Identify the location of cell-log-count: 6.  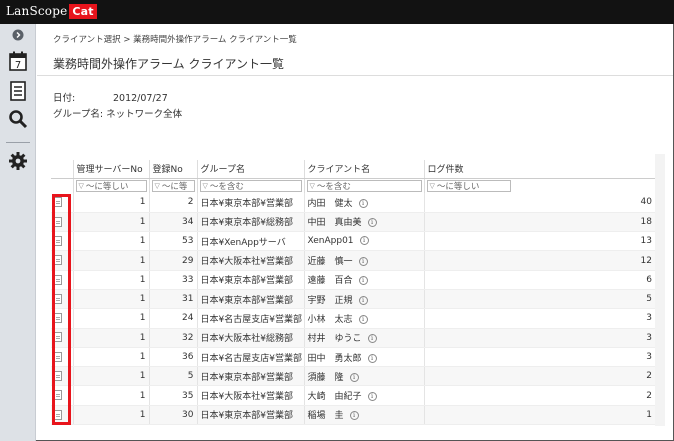
(539, 280).